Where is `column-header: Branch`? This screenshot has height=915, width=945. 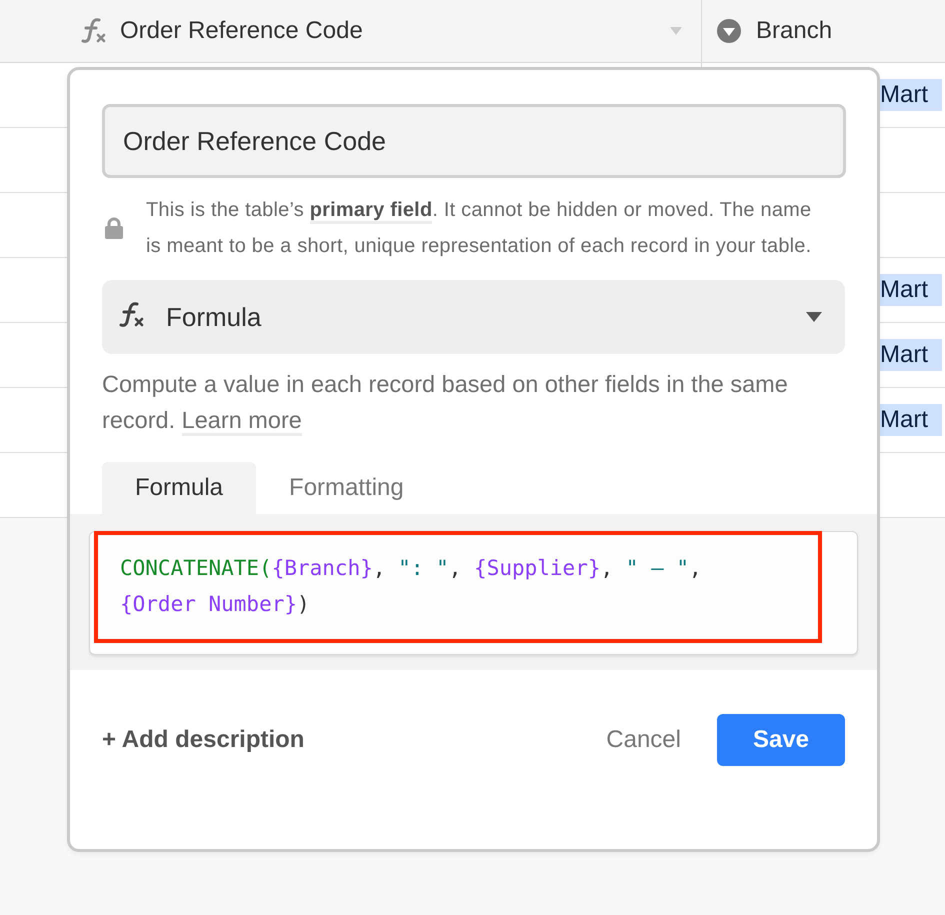
column-header: Branch is located at coordinates (823, 31).